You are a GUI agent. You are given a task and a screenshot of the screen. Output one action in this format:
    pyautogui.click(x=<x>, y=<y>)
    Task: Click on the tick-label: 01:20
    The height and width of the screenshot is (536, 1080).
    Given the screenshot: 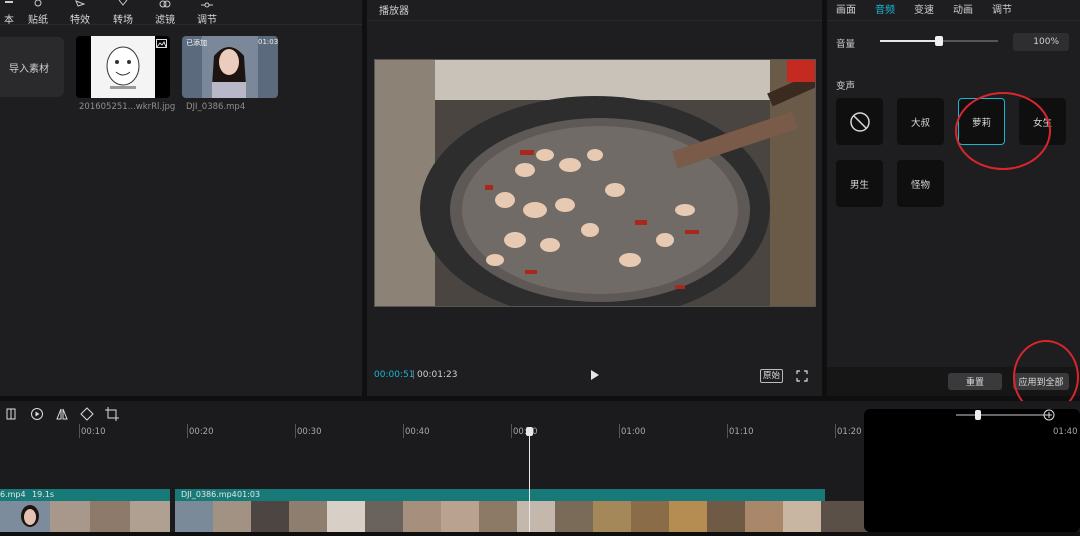 What is the action you would take?
    pyautogui.click(x=849, y=432)
    